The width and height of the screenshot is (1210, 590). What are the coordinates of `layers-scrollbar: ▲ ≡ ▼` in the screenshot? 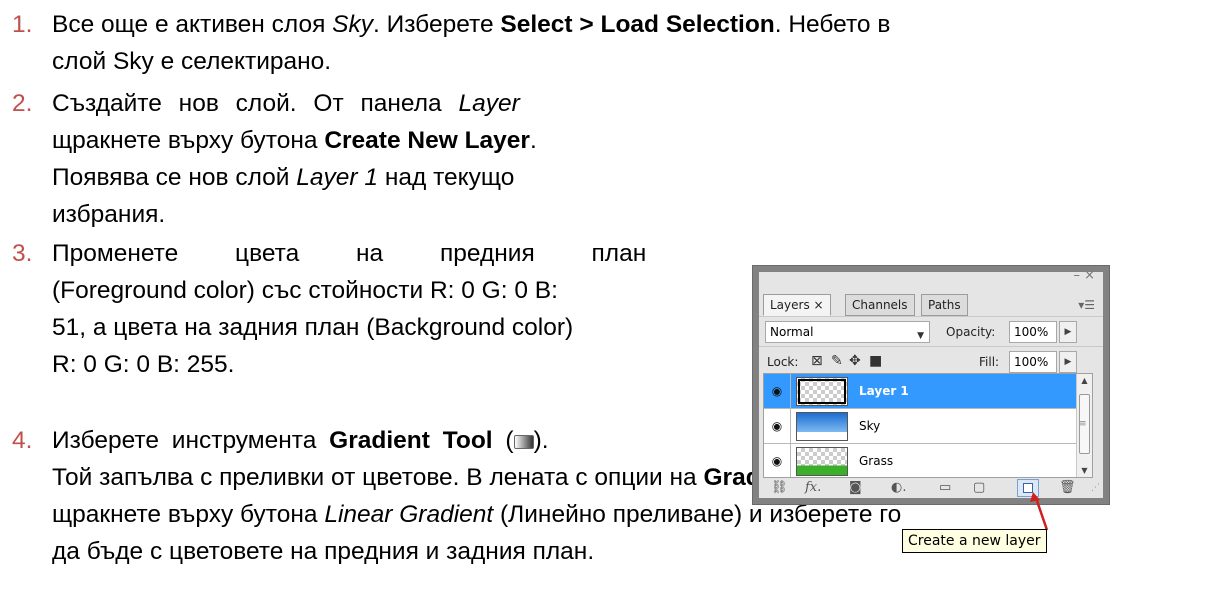 It's located at (1084, 425).